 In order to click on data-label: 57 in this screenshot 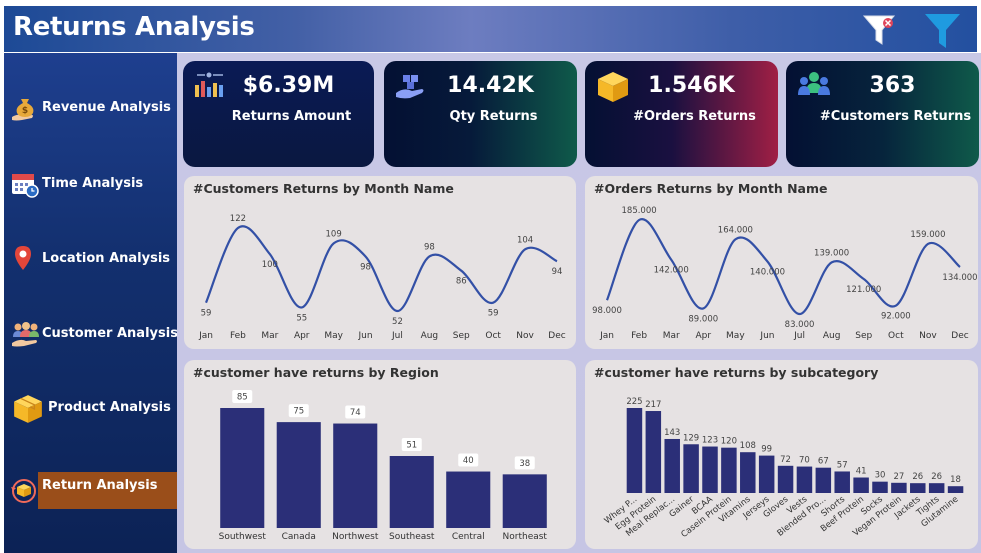, I will do `click(842, 465)`.